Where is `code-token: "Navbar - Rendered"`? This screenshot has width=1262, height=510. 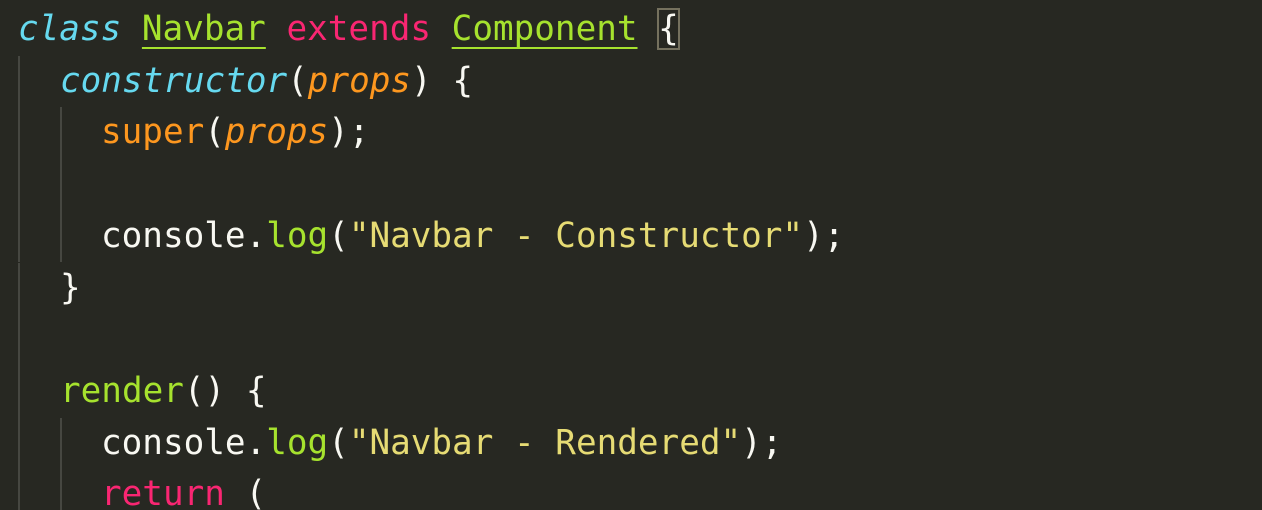
code-token: "Navbar - Rendered" is located at coordinates (545, 442).